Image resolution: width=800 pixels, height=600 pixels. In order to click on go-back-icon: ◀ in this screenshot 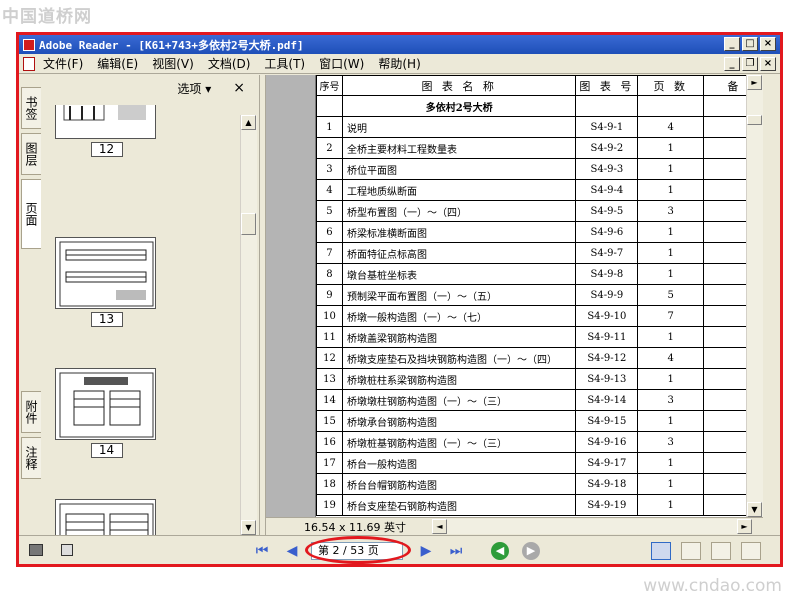, I will do `click(500, 551)`.